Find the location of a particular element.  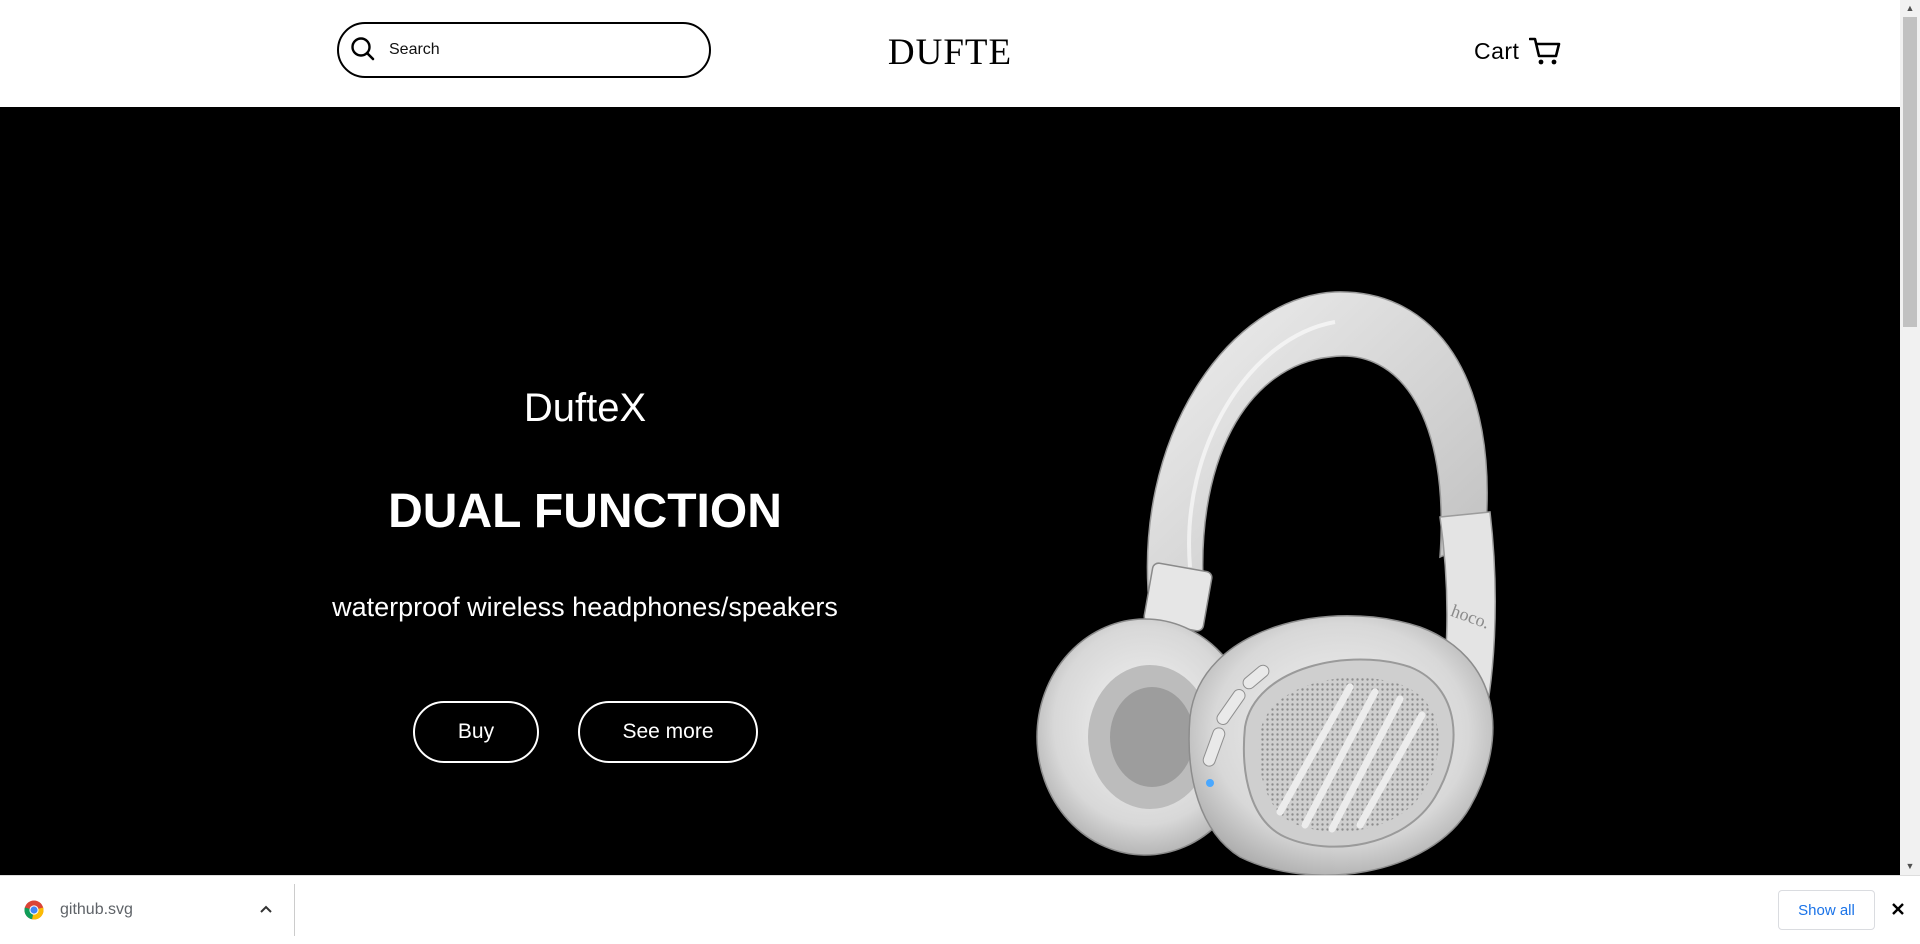

cart-link: Cart is located at coordinates (1517, 51).